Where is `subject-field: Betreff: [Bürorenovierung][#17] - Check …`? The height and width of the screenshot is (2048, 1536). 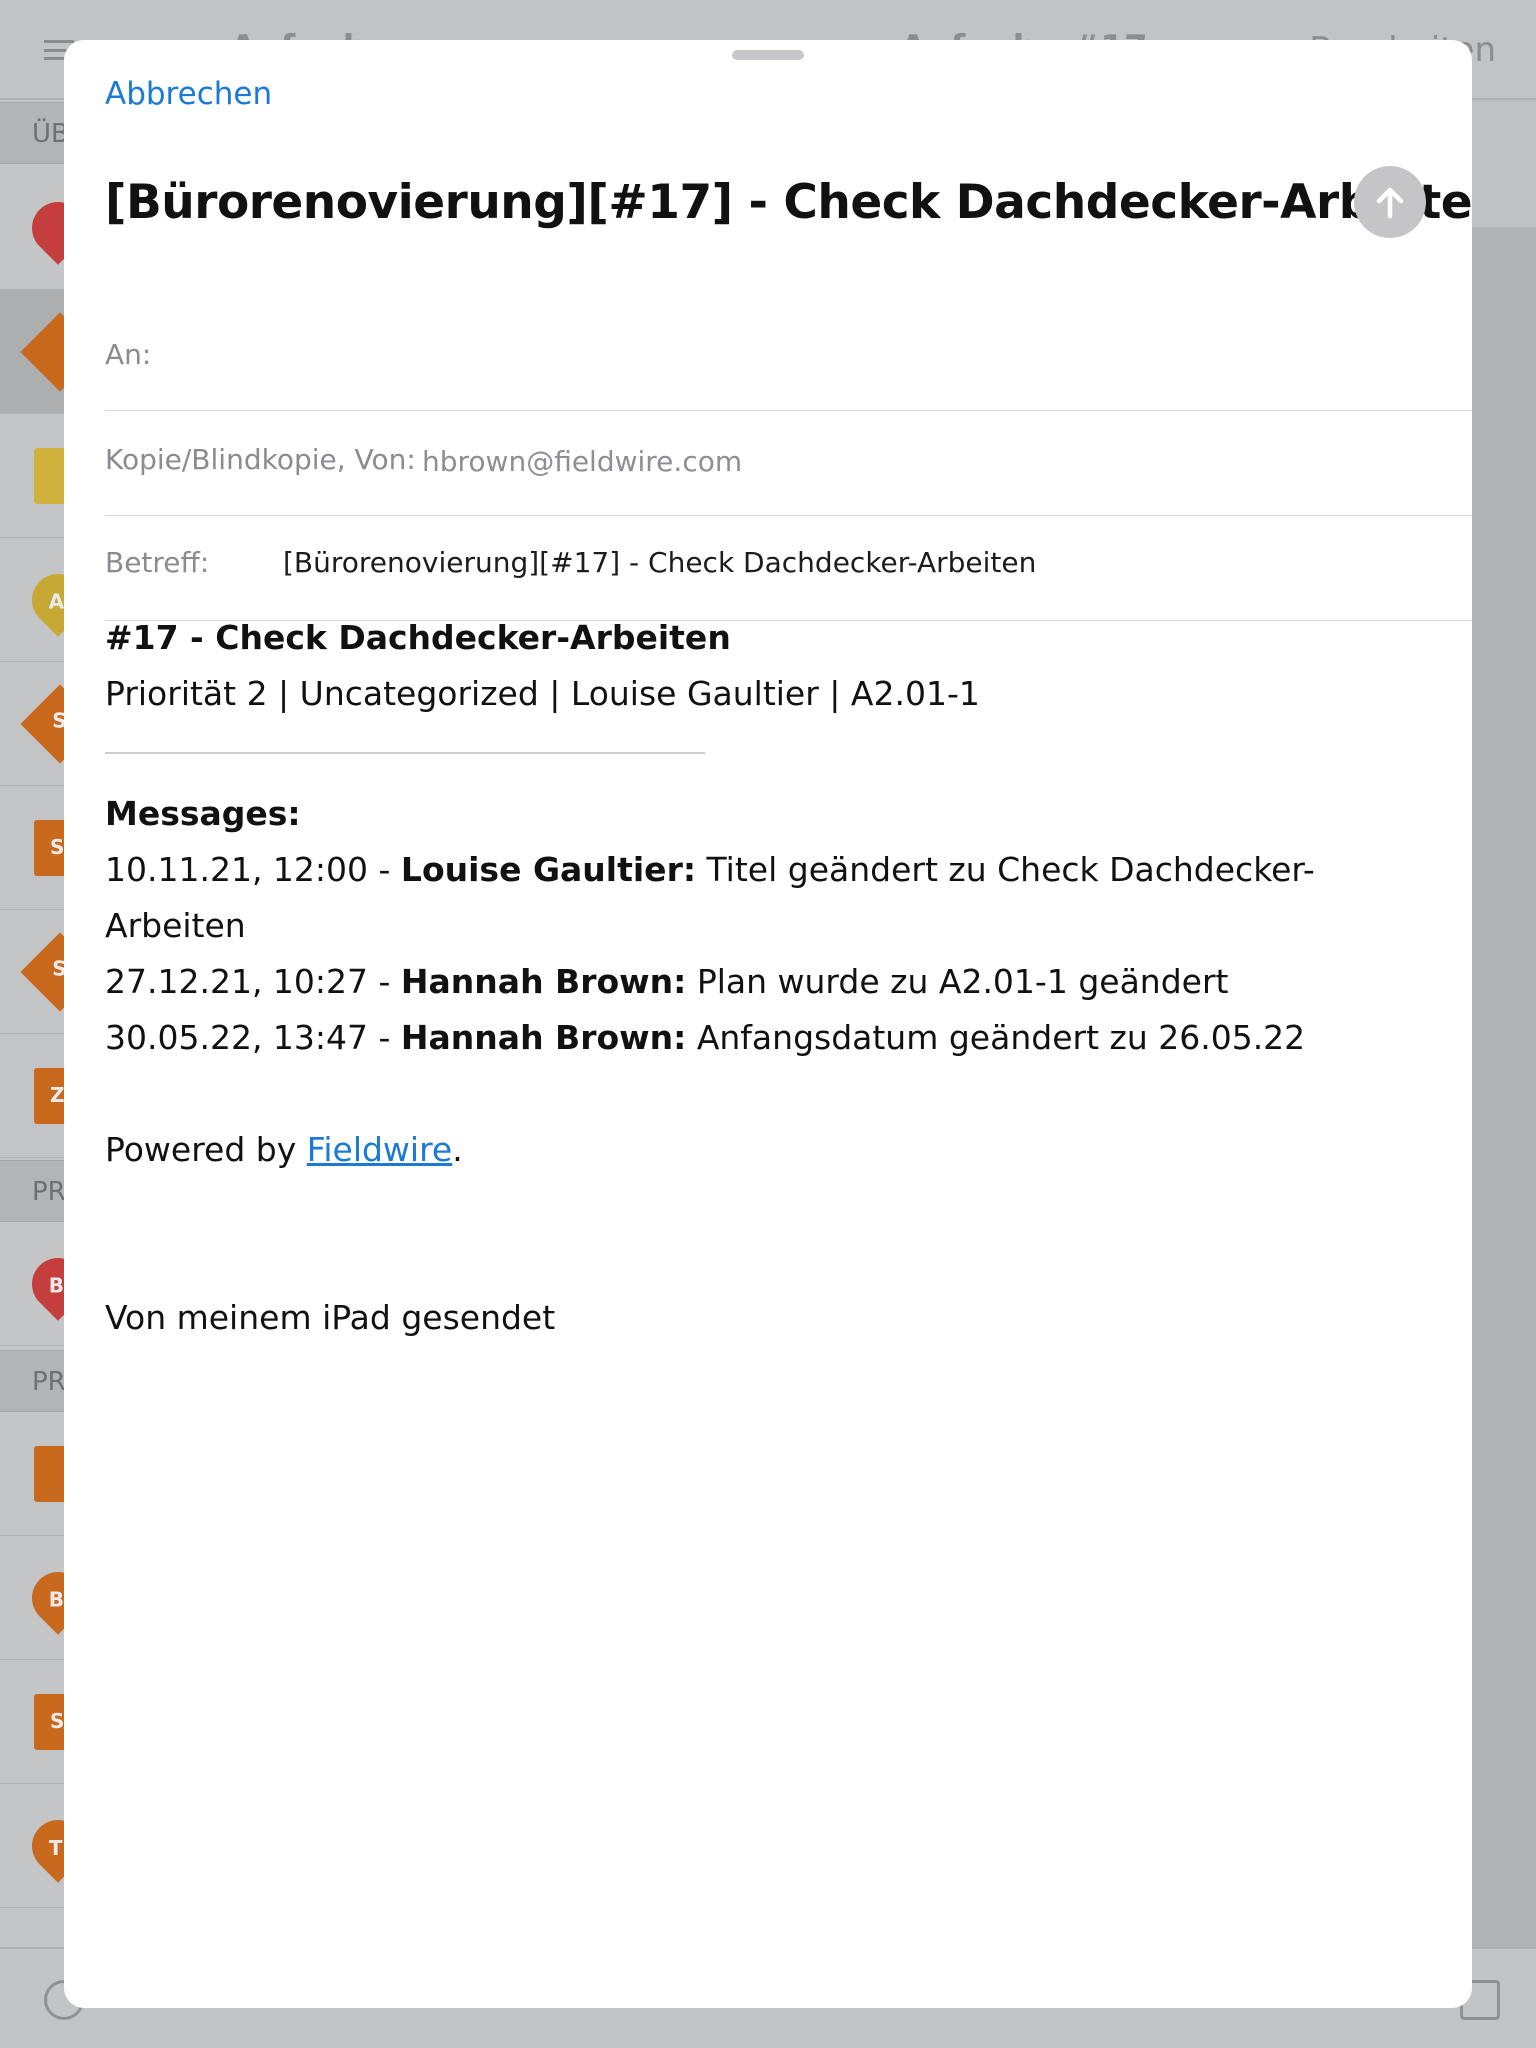
subject-field: Betreff: [Bürorenovierung][#17] - Check … is located at coordinates (788, 568).